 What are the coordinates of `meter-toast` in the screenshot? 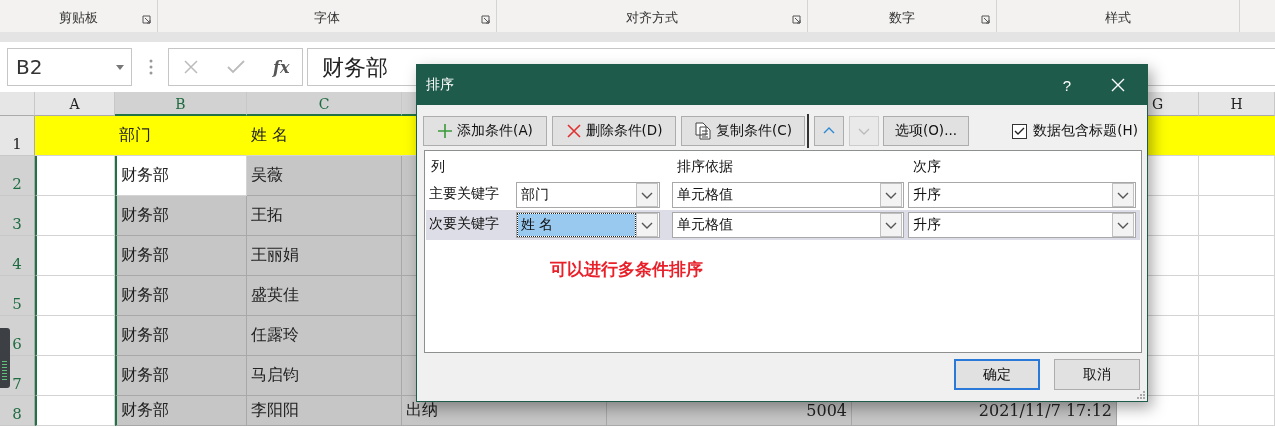 It's located at (5, 358).